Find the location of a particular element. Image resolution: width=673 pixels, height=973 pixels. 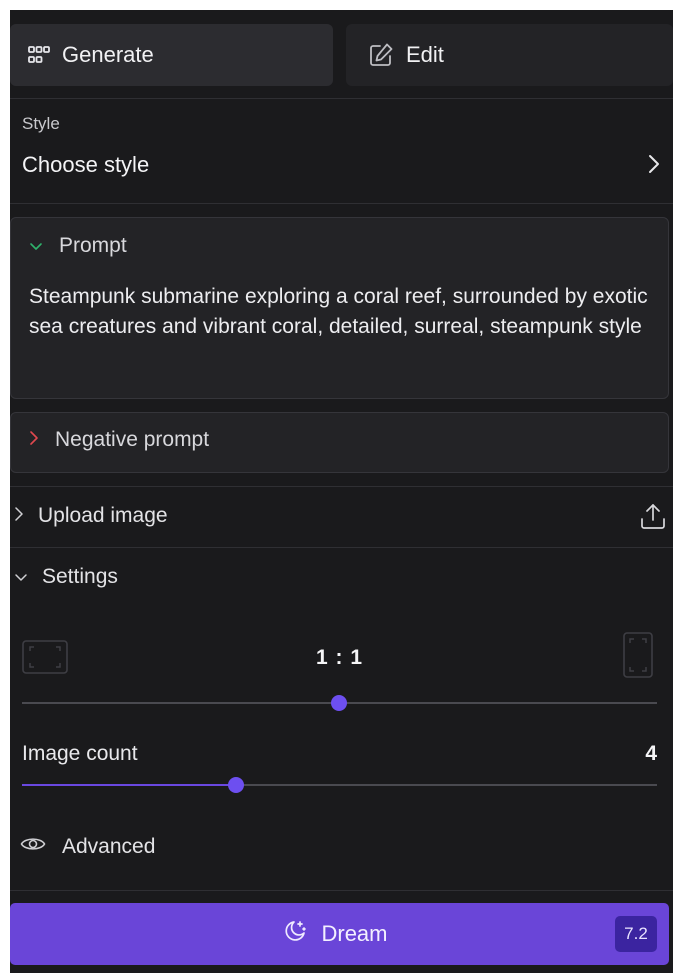

eye-icon is located at coordinates (33, 847).